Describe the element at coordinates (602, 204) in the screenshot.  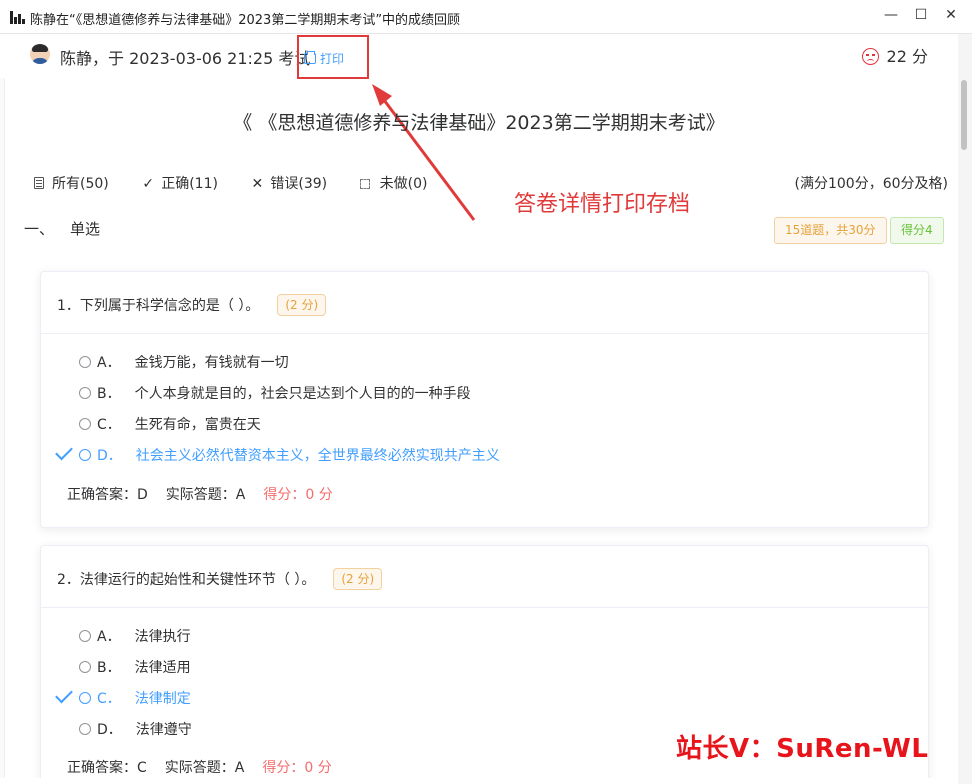
I see `annotation-text: 答卷详情打印存档` at that location.